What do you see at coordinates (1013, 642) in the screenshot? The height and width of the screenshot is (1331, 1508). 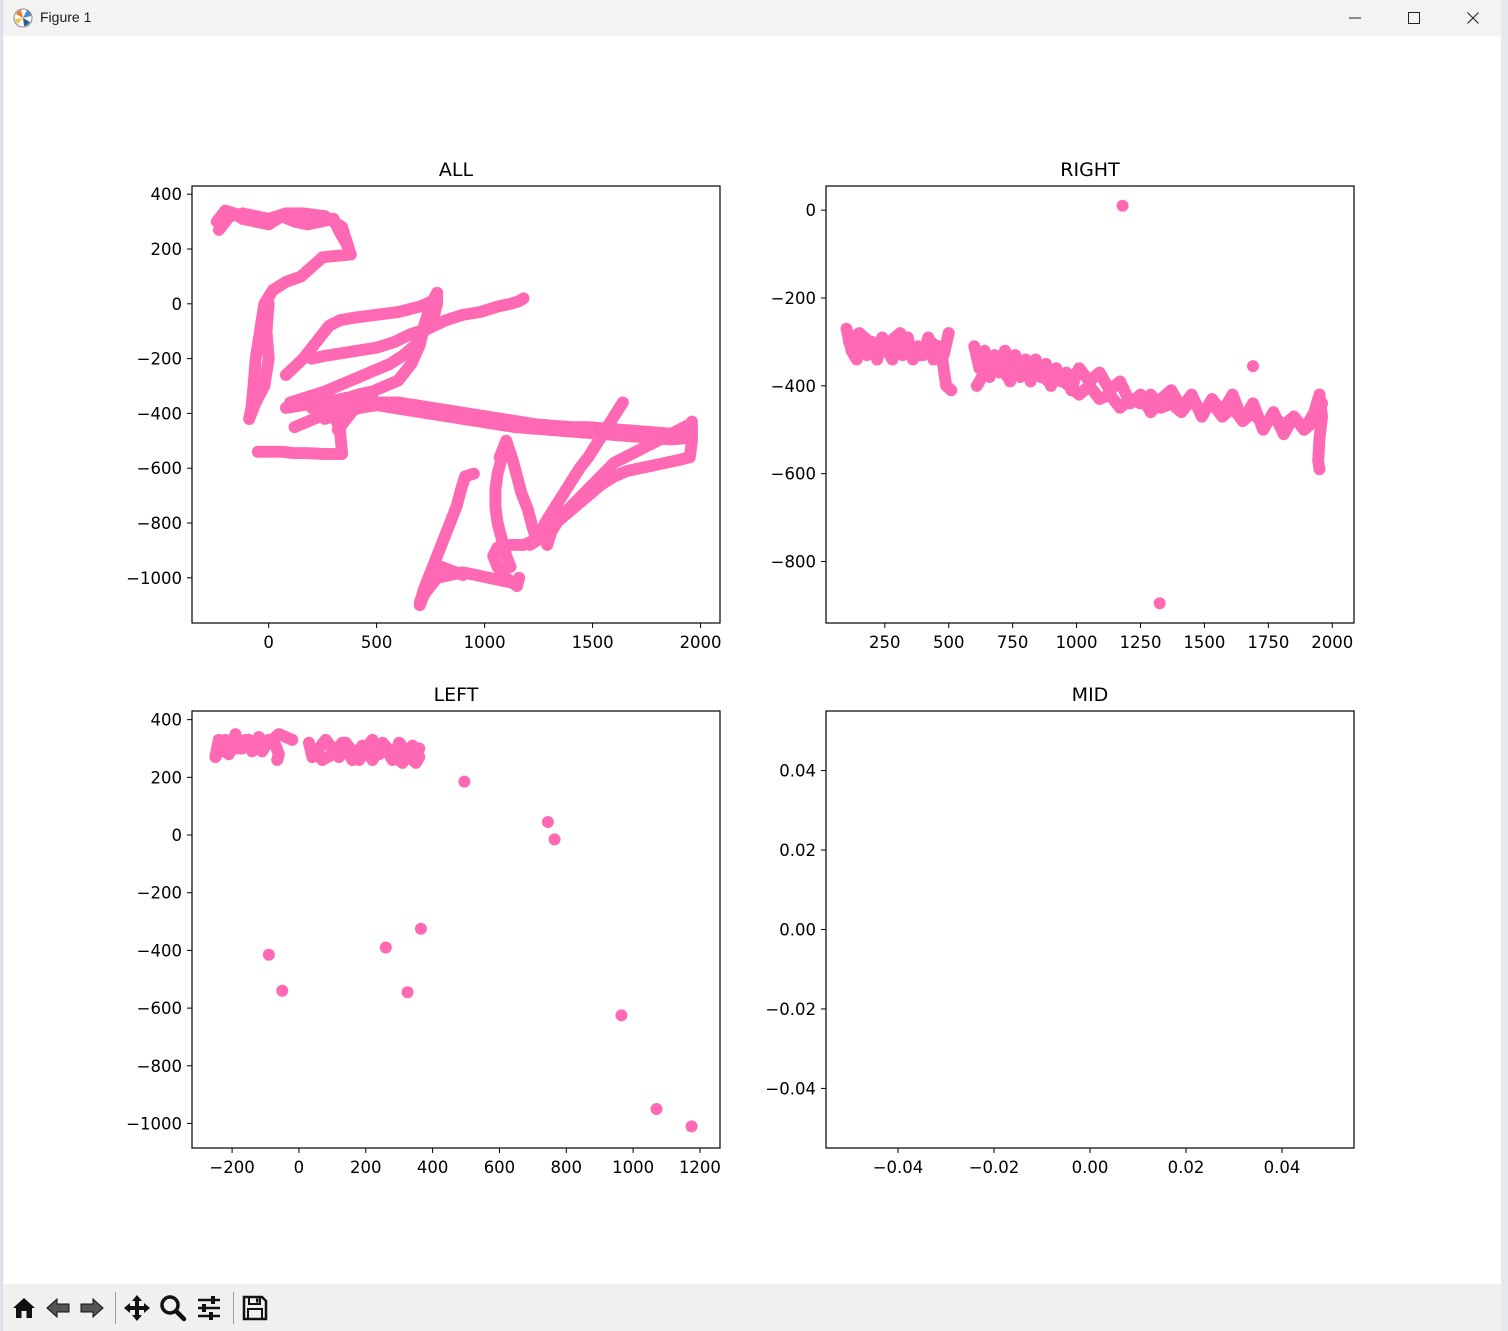 I see `x-tick-label: 750` at bounding box center [1013, 642].